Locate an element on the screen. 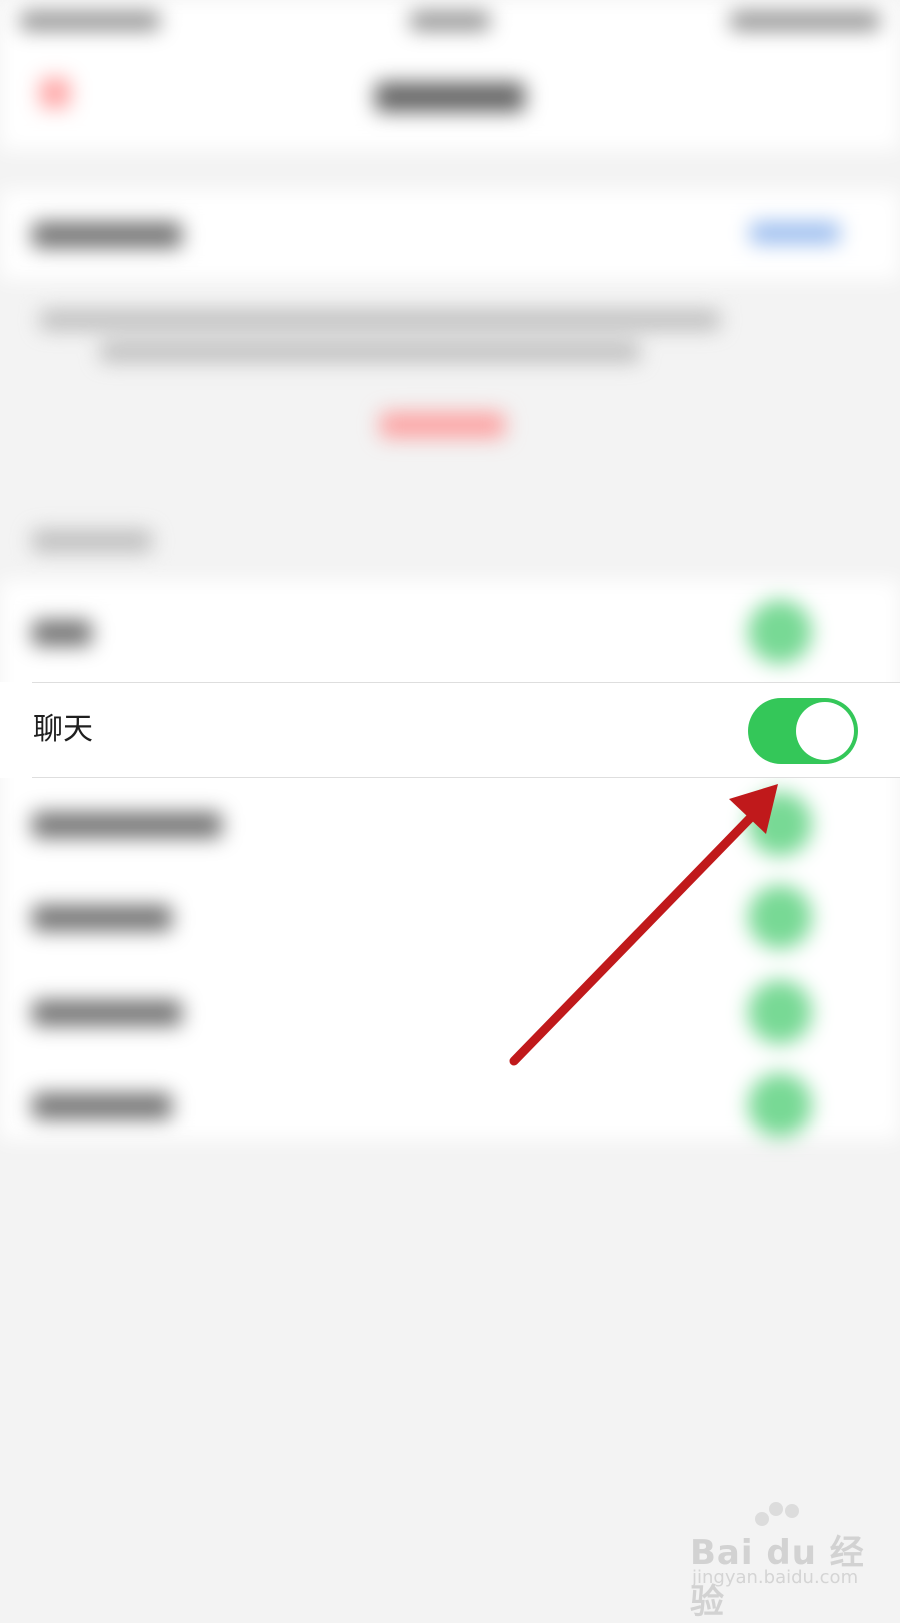 The image size is (900, 1623). status-bar-left is located at coordinates (90, 21).